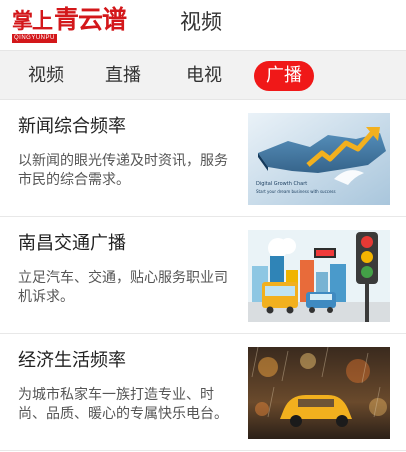 The image size is (406, 452). What do you see at coordinates (90, 19) in the screenshot?
I see `logo-big-text: 青云谱` at bounding box center [90, 19].